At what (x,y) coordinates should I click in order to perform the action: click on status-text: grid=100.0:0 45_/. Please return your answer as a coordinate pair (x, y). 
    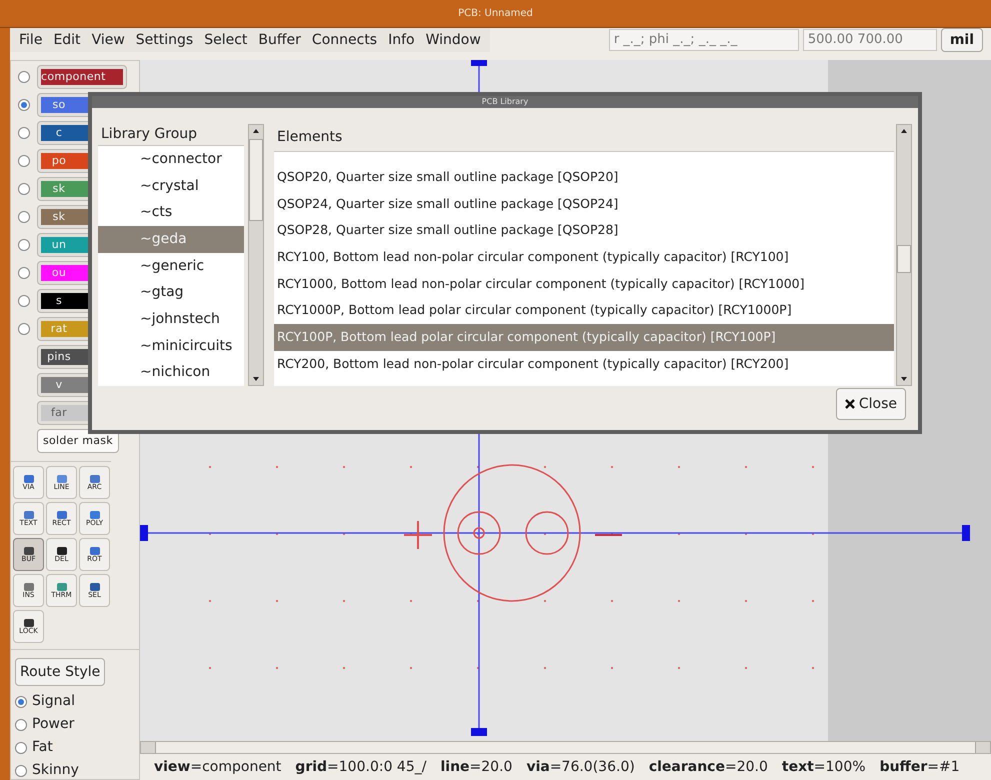
    Looking at the image, I should click on (360, 767).